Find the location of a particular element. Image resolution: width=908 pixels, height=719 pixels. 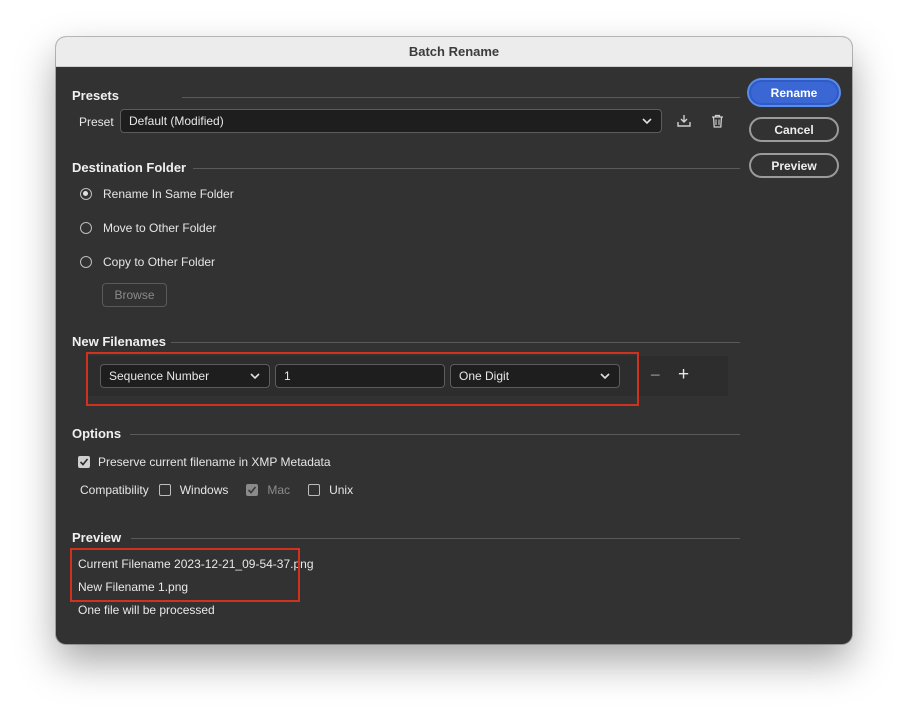

unix-checkbox is located at coordinates (314, 490).